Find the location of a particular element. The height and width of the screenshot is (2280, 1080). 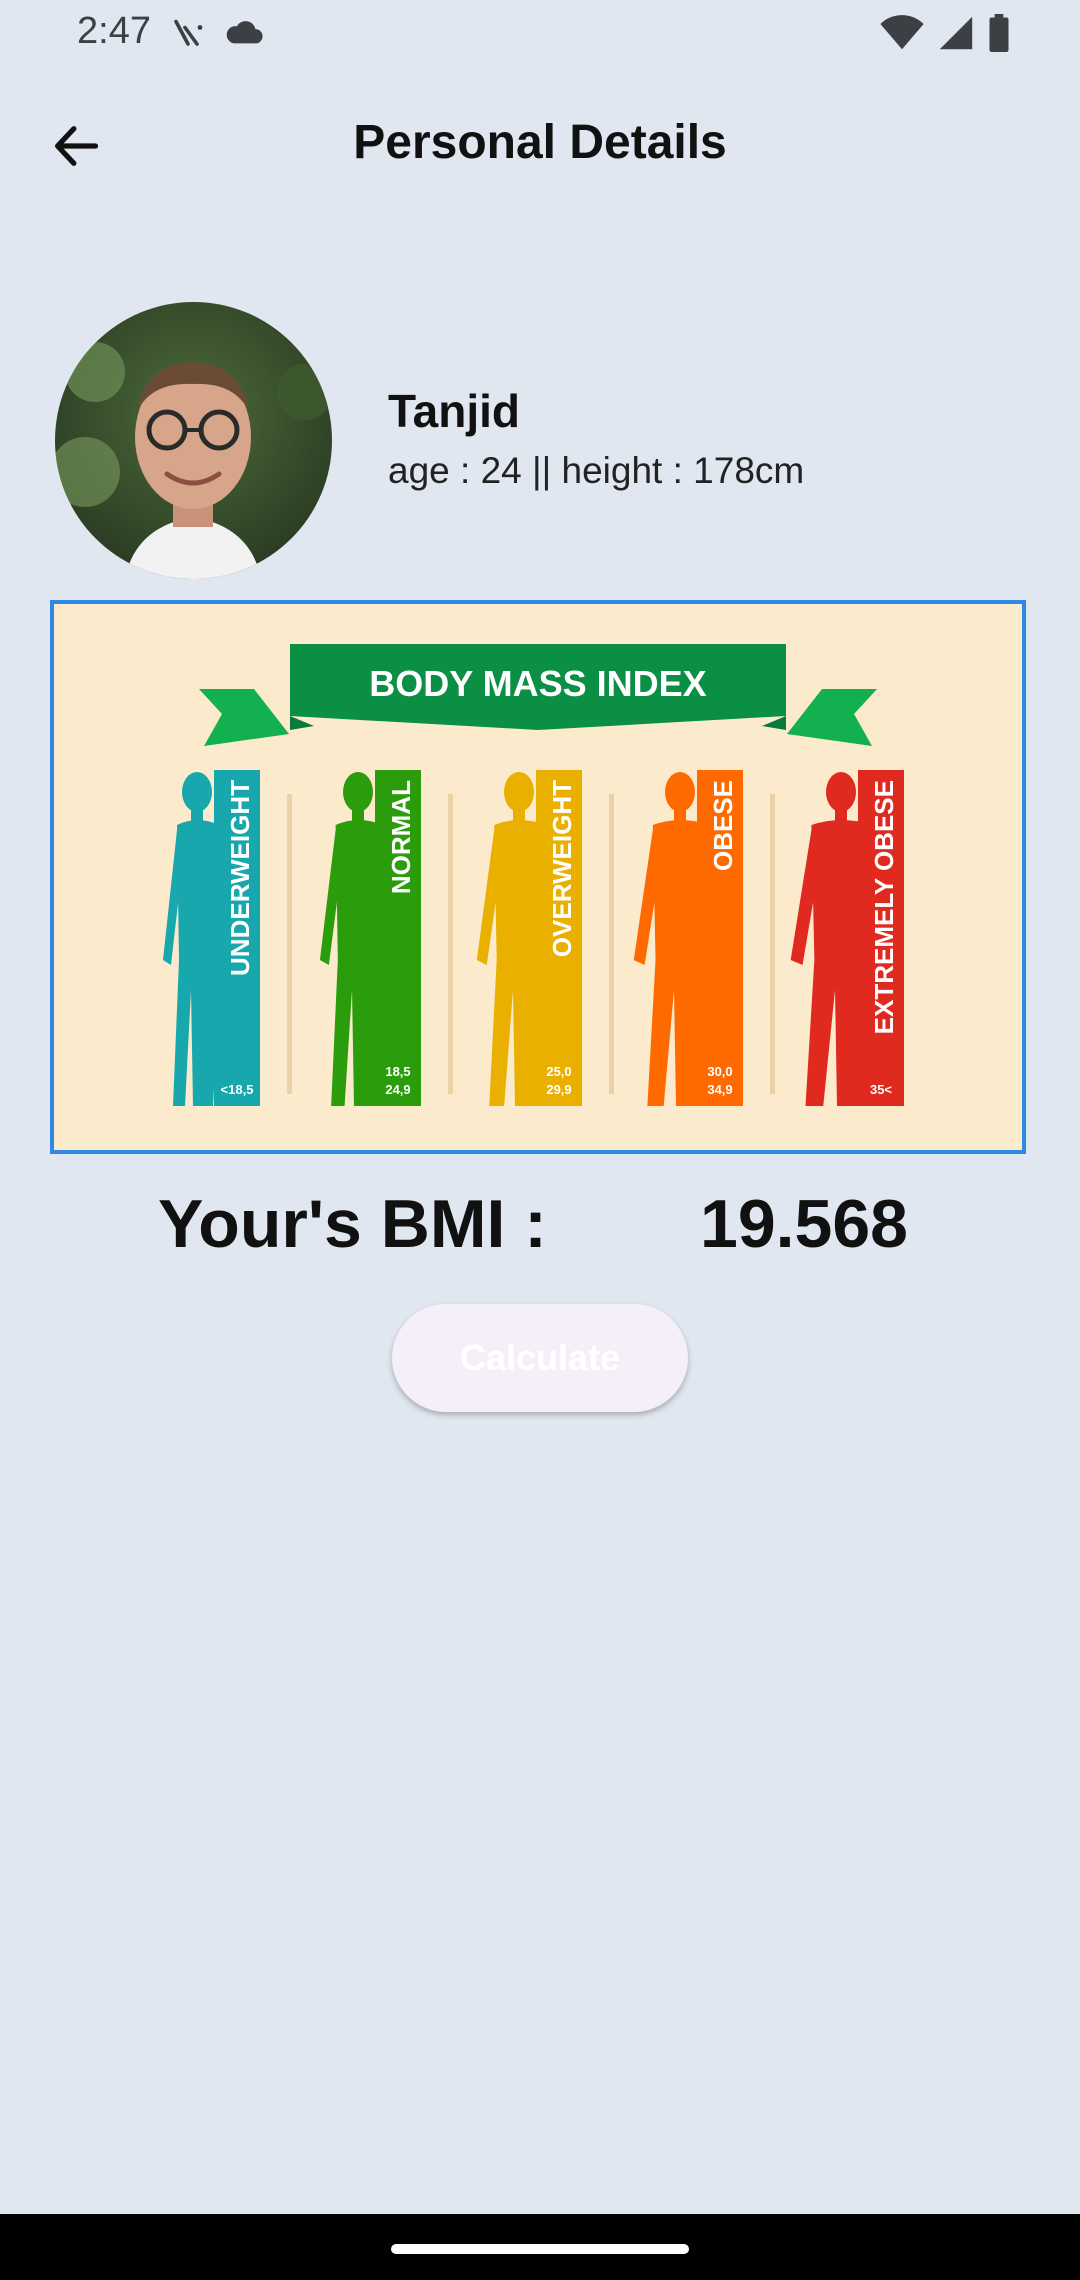

call-missed-icon is located at coordinates (188, 34).